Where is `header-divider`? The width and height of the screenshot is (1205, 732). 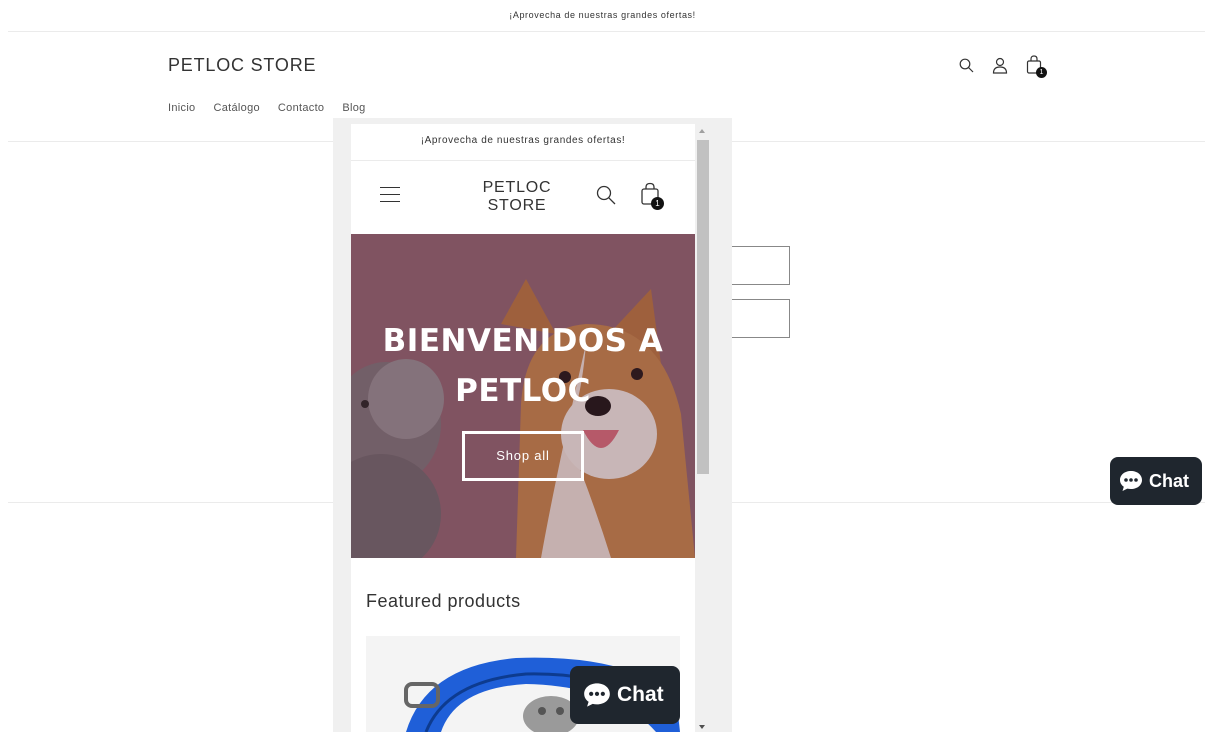
header-divider is located at coordinates (606, 31).